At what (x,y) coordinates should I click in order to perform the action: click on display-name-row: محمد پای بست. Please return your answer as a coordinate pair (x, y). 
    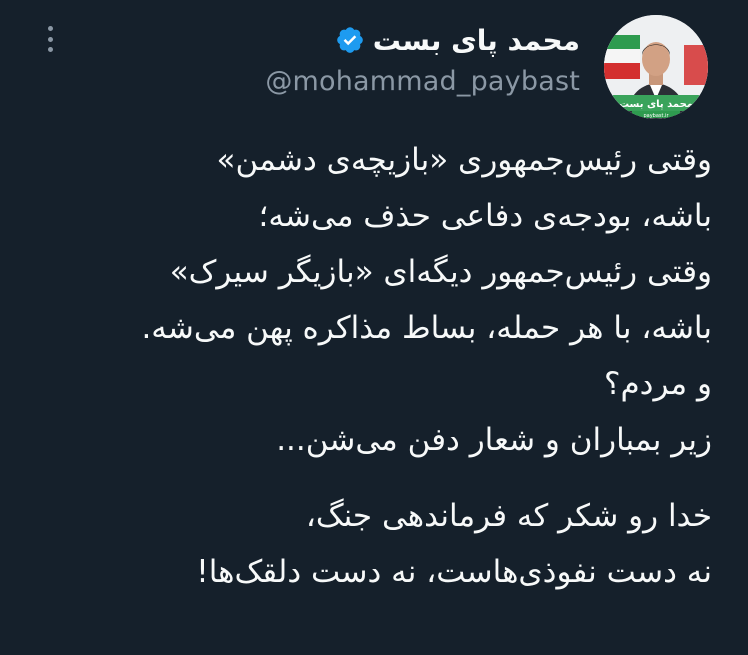
    Looking at the image, I should click on (422, 40).